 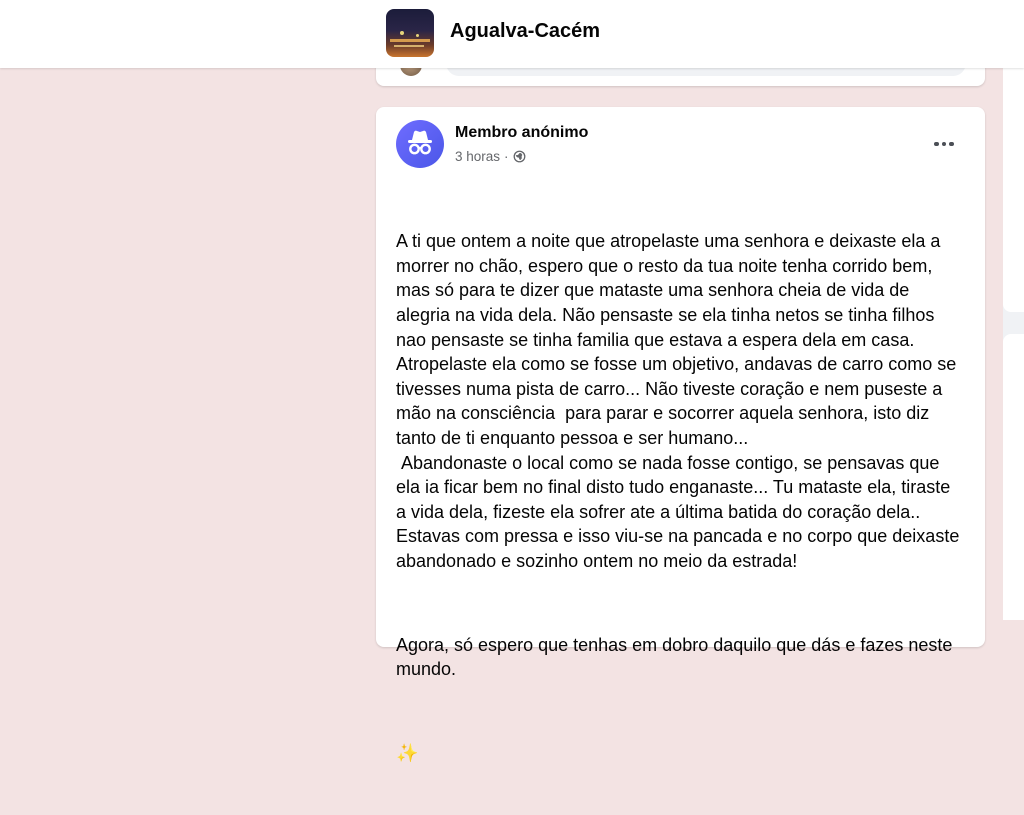 I want to click on incognito-icon, so click(x=420, y=142).